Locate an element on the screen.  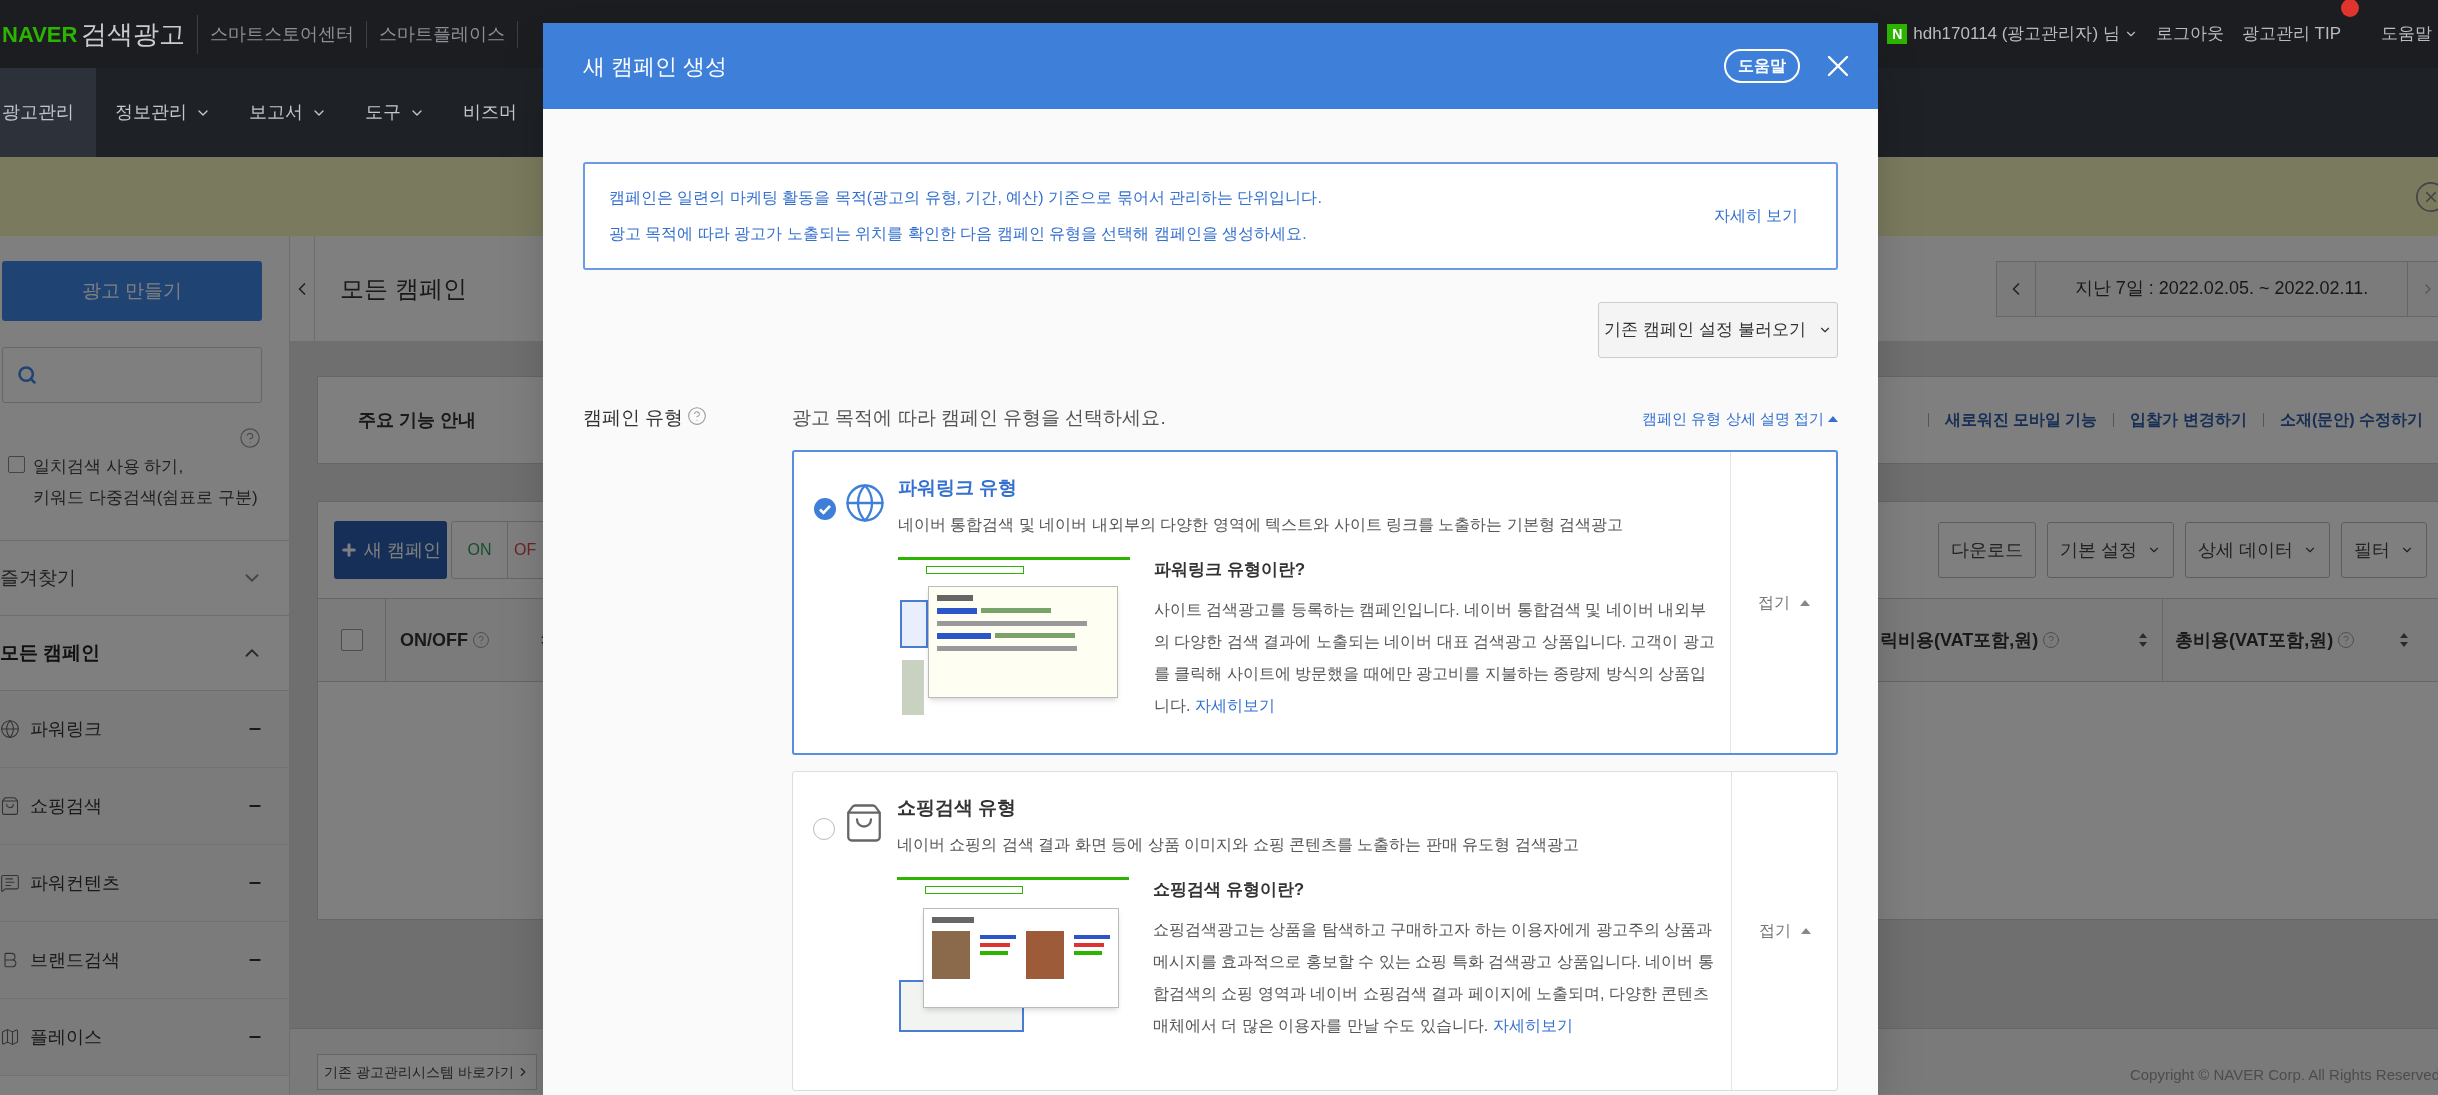
sidebar-section: 즐겨찾기 is located at coordinates (144, 578).